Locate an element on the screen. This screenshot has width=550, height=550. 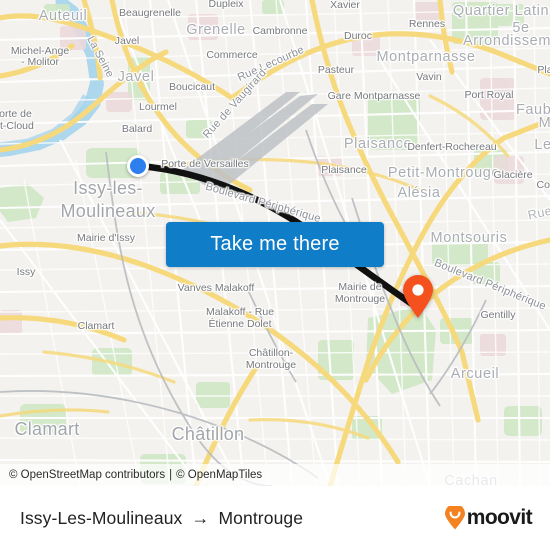
map-pin-icon is located at coordinates (418, 296).